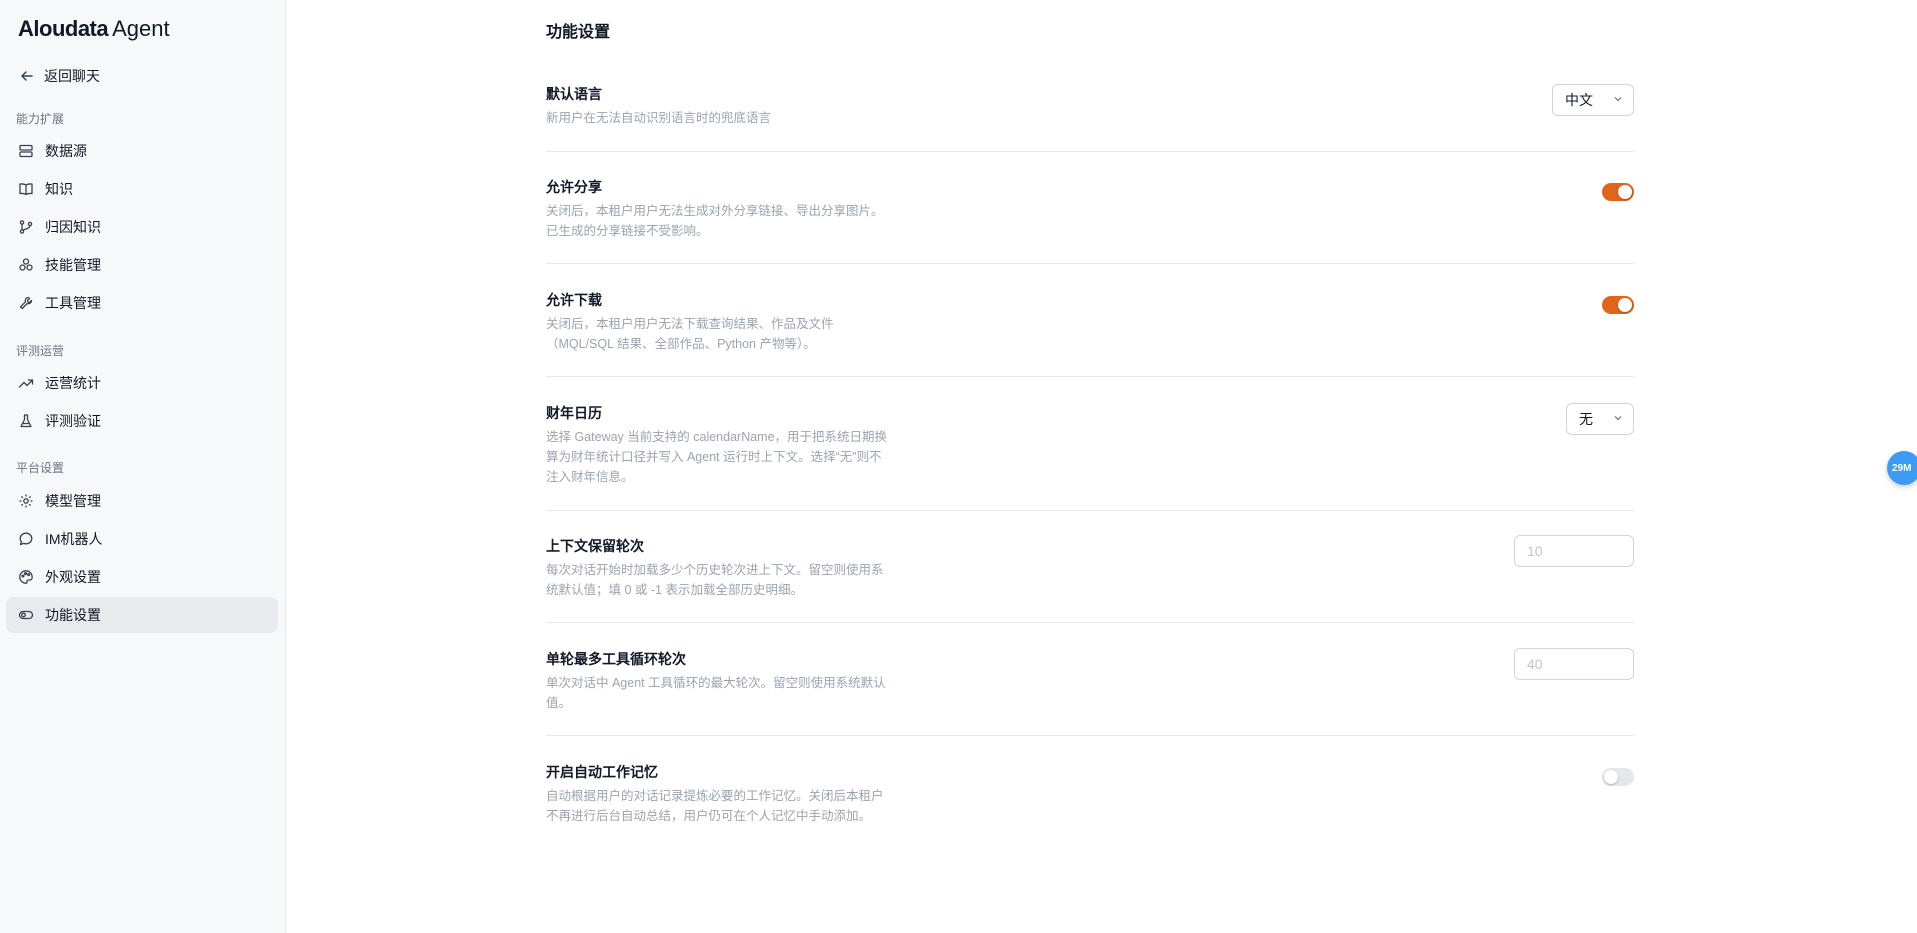  I want to click on setting-description-line: 不再进行后台自动总结，用户仍可在个人记忆中手动添加。, so click(709, 816).